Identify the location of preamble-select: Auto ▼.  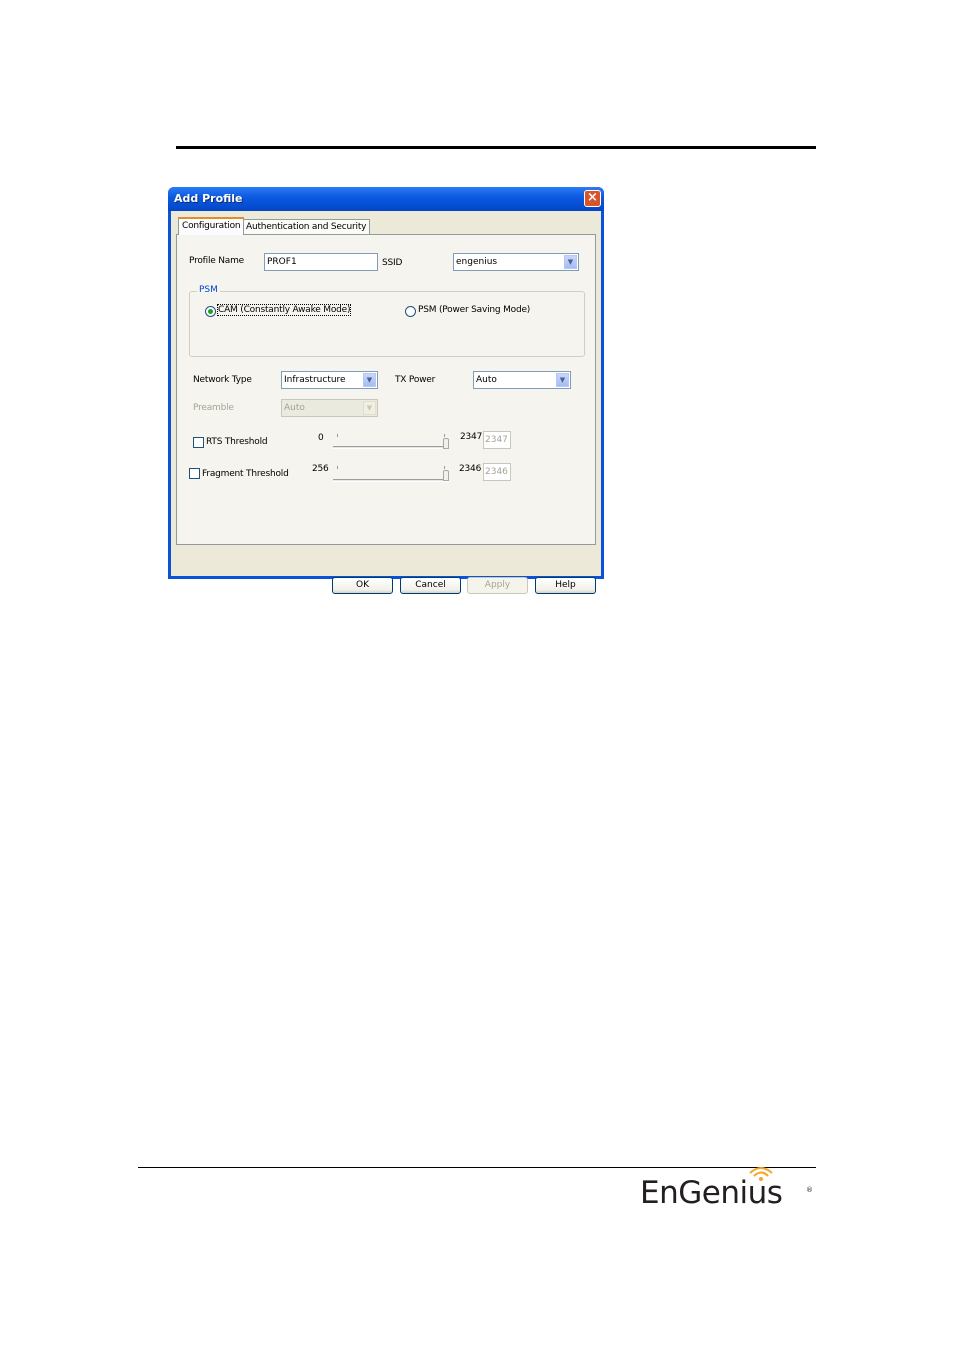
(329, 408).